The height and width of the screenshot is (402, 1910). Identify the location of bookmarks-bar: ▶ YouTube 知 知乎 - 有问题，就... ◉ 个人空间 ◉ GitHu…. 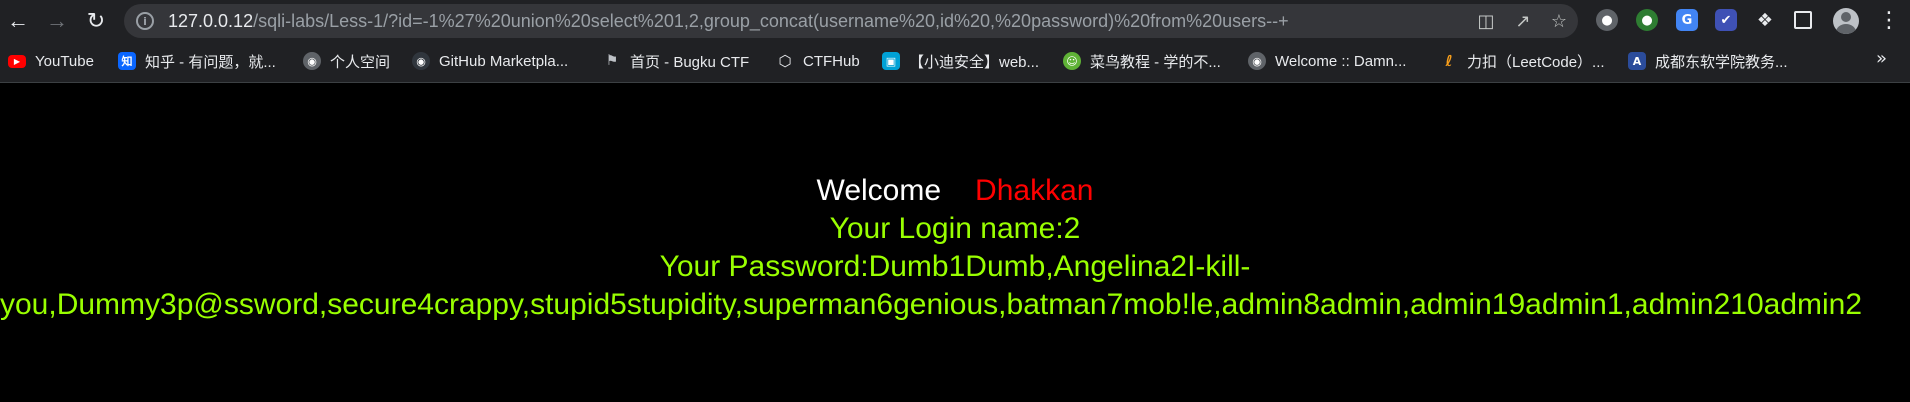
(955, 61).